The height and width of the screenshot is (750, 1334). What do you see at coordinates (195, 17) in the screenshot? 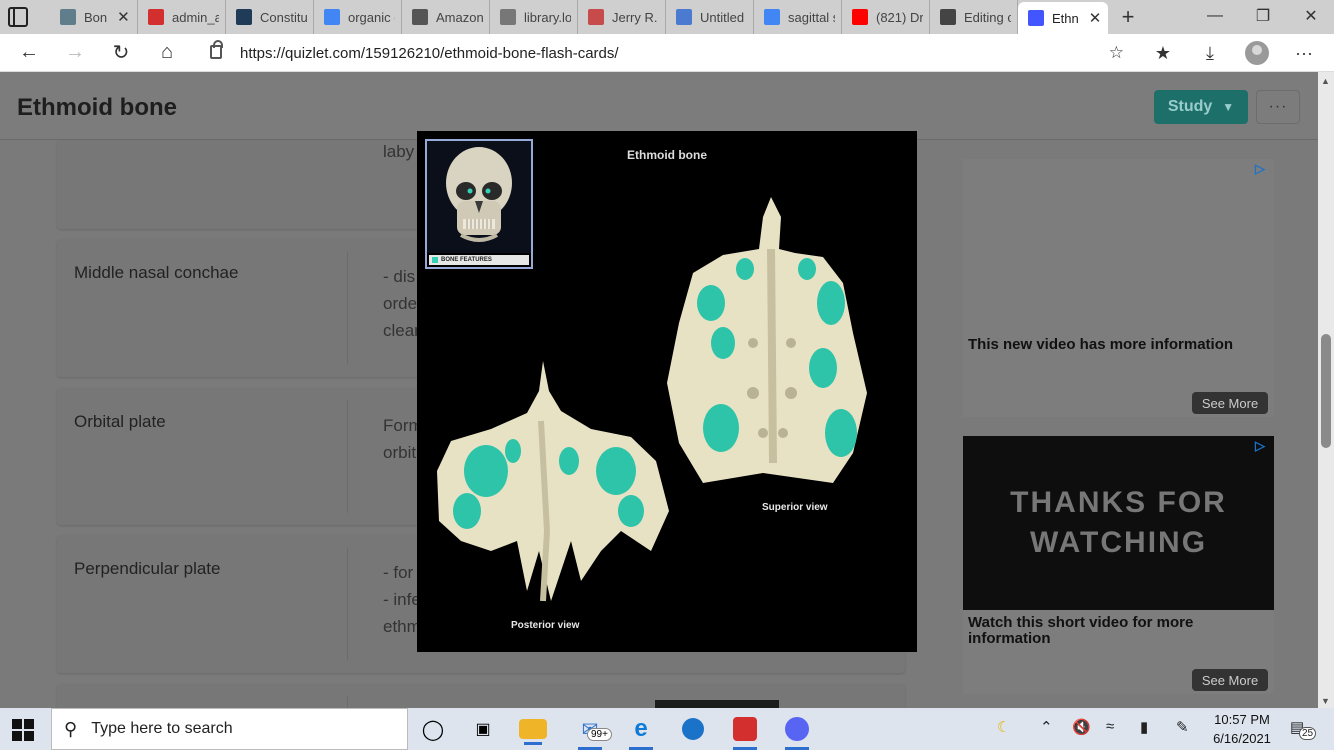
I see `tab-label: admin_a` at bounding box center [195, 17].